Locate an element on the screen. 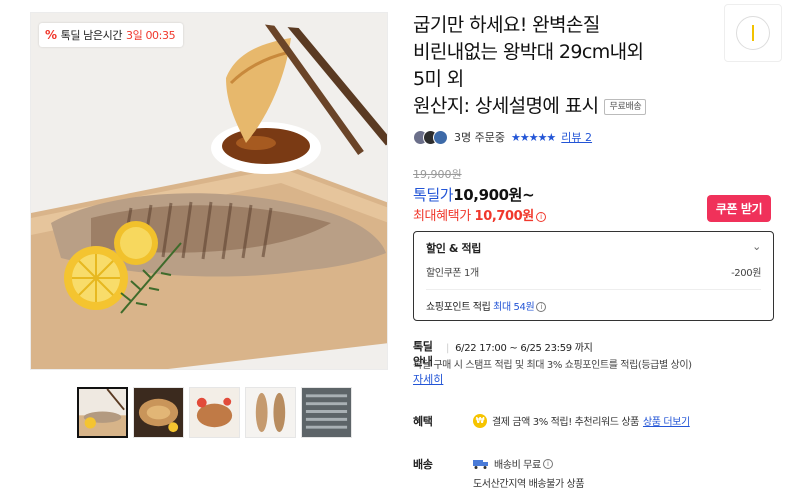 The height and width of the screenshot is (499, 800). deal-timer-badge: % 톡딜 남은시간 3일 00:35 is located at coordinates (111, 35).